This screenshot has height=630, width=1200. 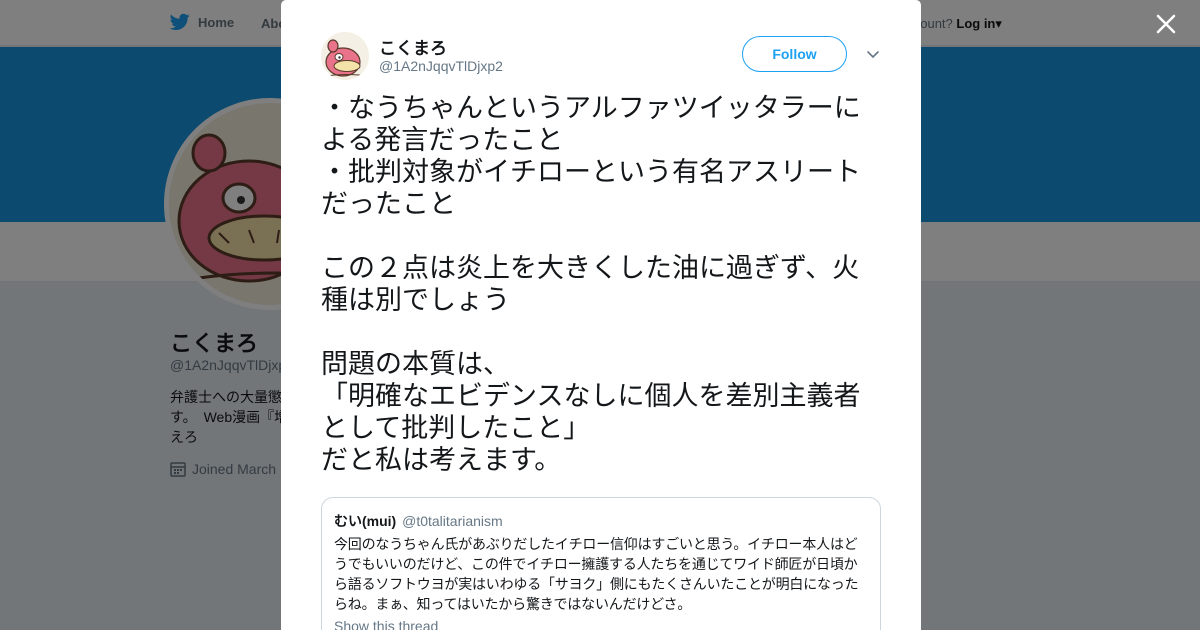 I want to click on quoted-tweet-header: むい(mui) @t0talitarianism, so click(x=601, y=521).